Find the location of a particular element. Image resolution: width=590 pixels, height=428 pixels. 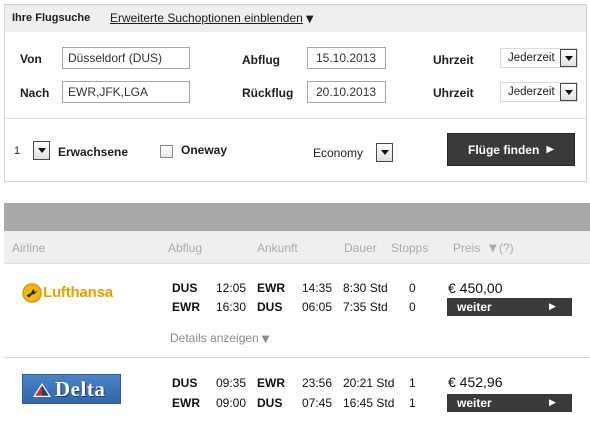

return-date-label: Rückflug is located at coordinates (268, 93).